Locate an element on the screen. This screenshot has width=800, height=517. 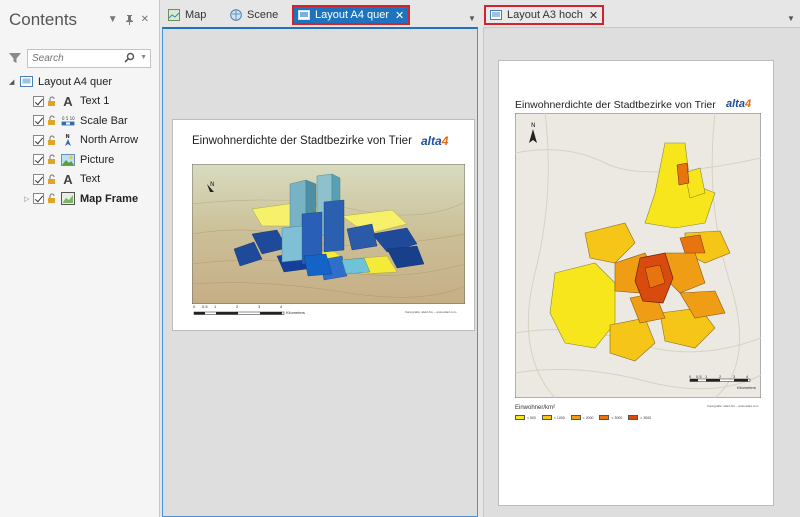
tree-item-picture: Picture is located at coordinates (80, 160).